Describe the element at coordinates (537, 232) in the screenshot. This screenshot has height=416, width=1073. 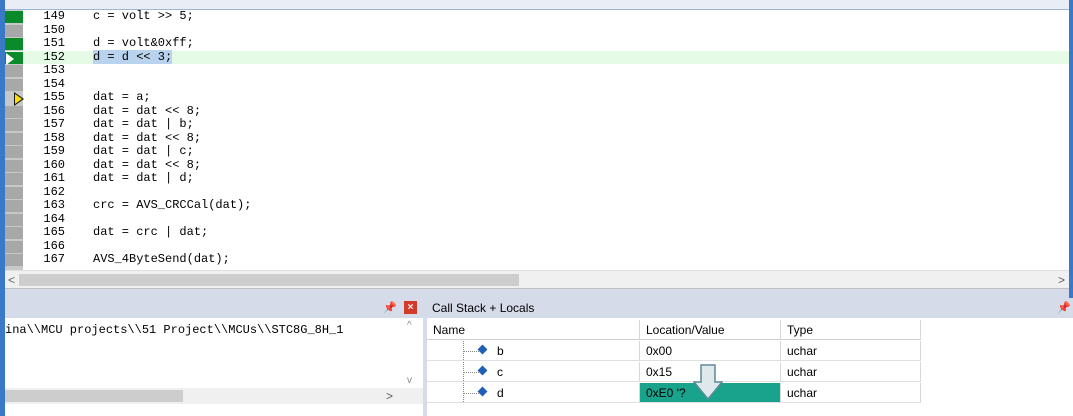
I see `code-line: 165 dat = crc | dat;` at that location.